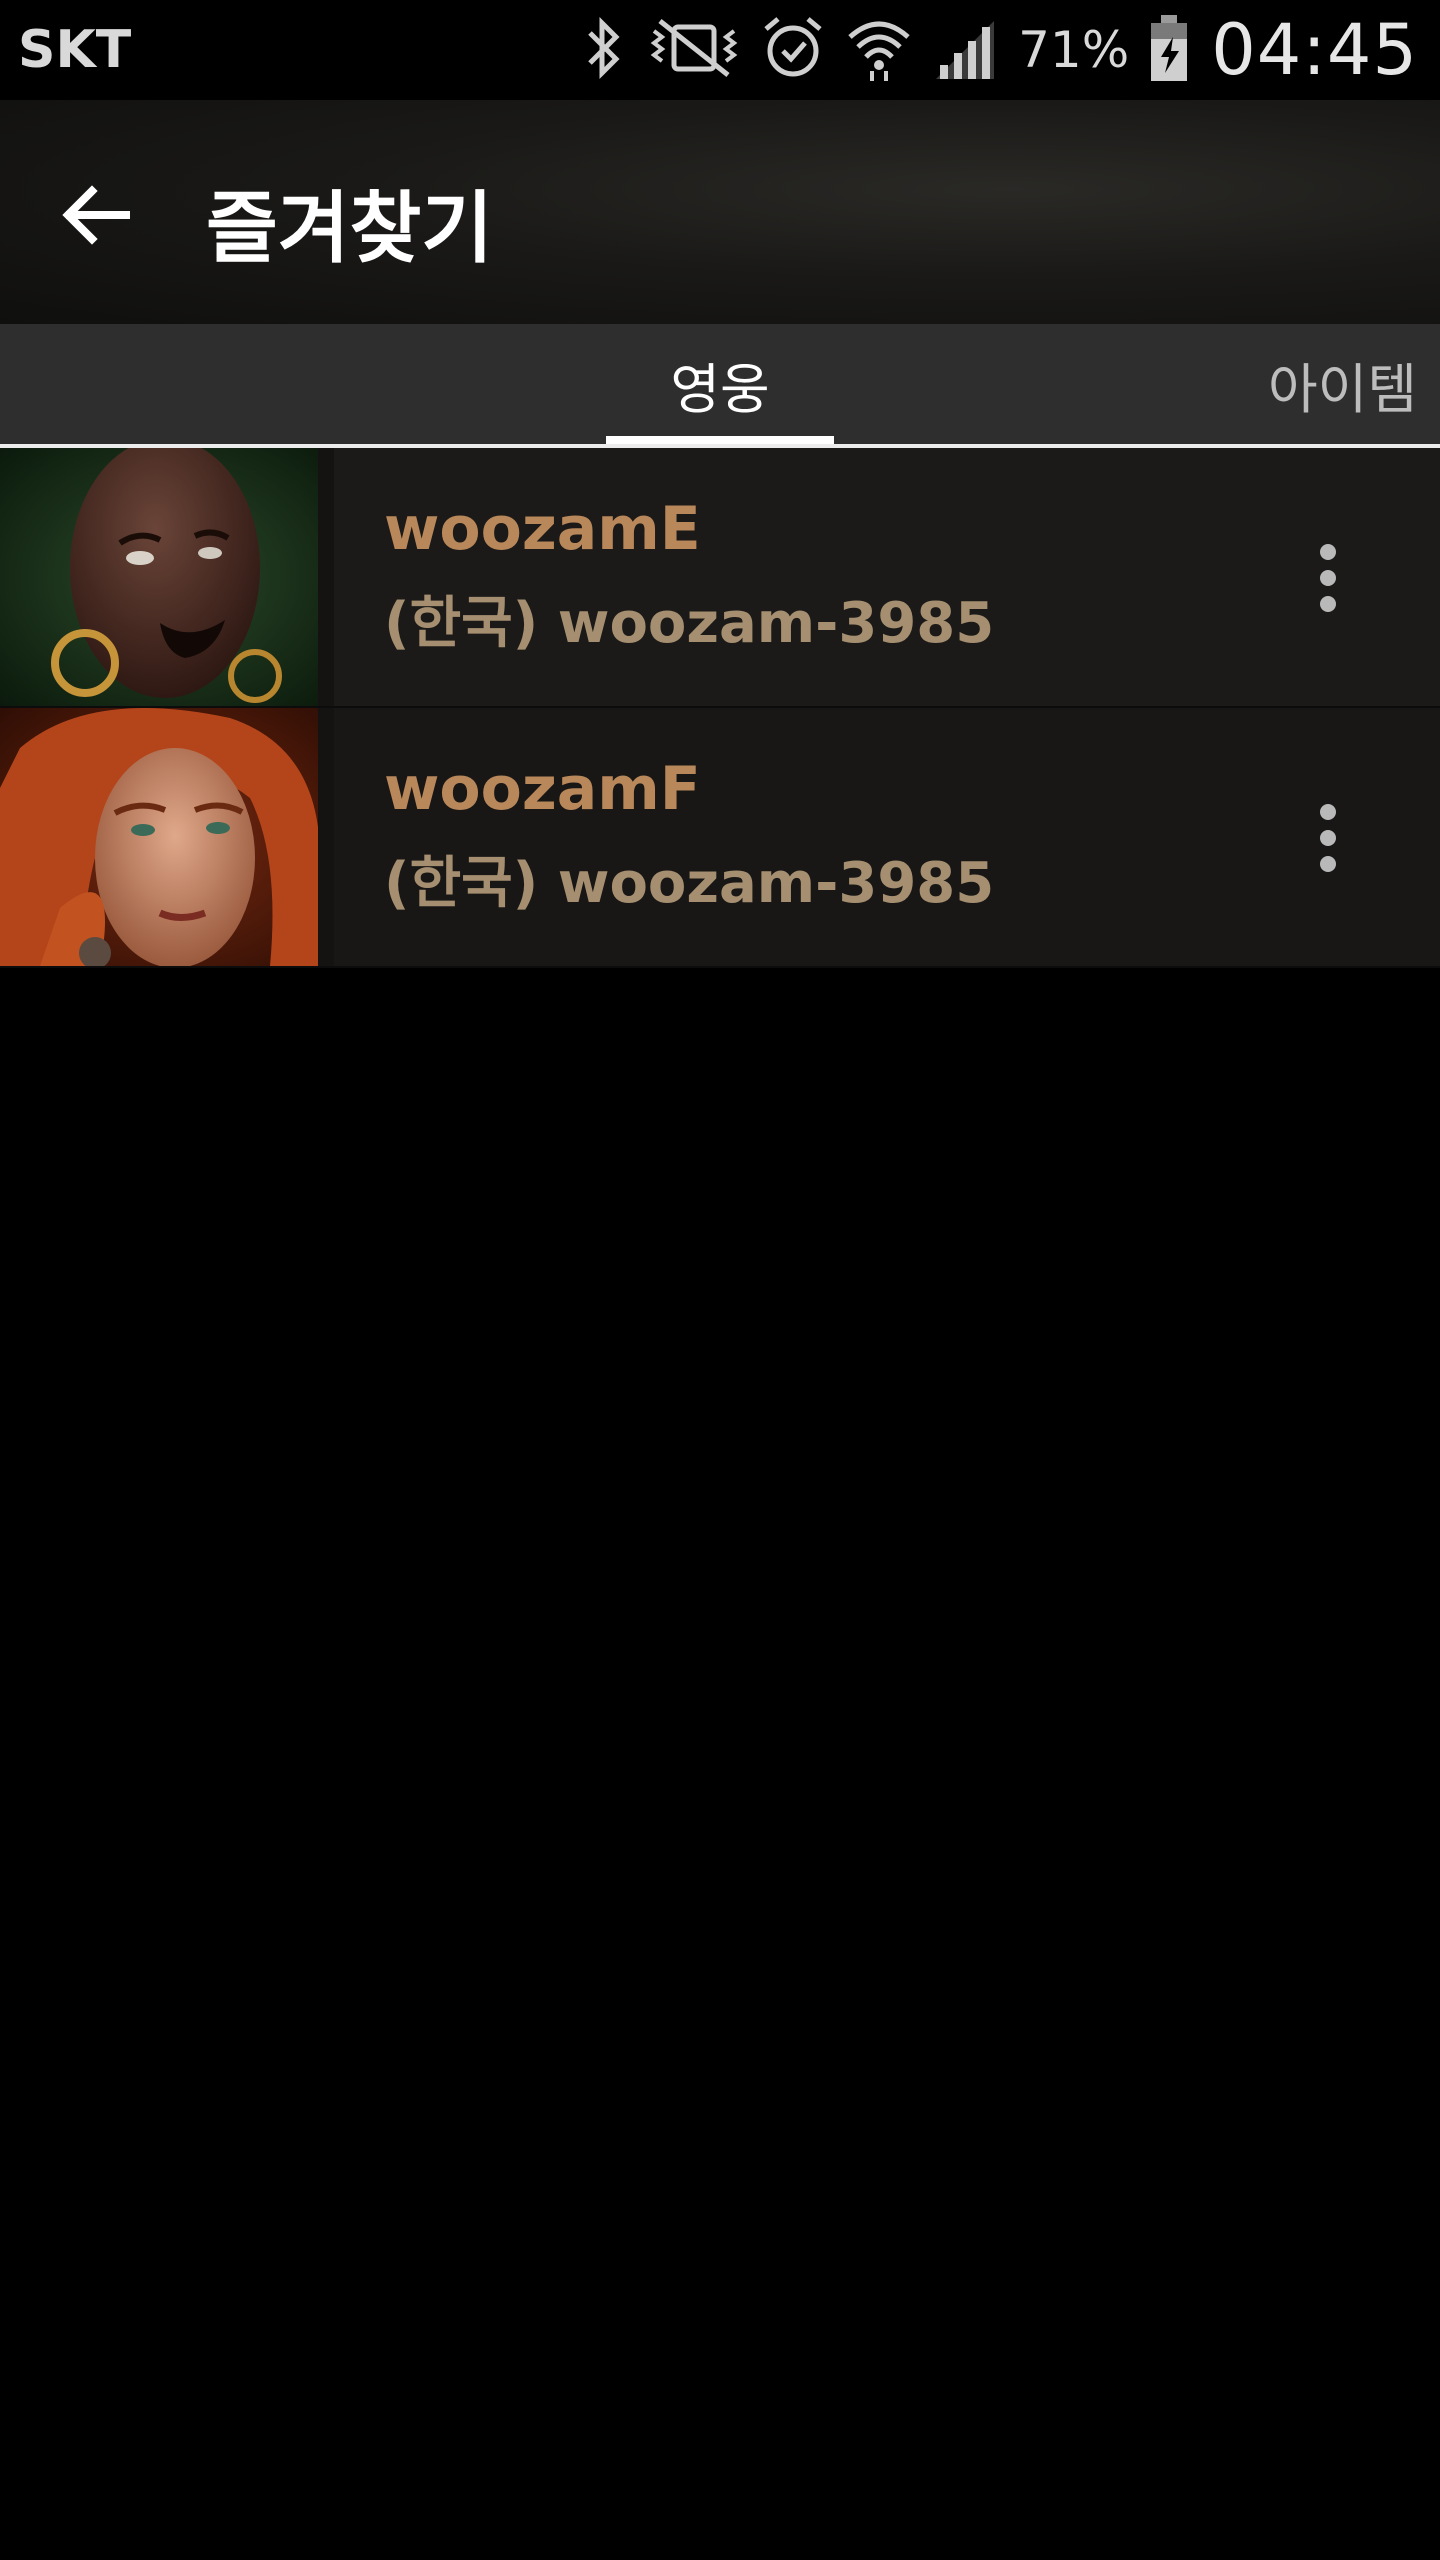  What do you see at coordinates (720, 838) in the screenshot?
I see `list-item: woozamF (한국) woozam-3985` at bounding box center [720, 838].